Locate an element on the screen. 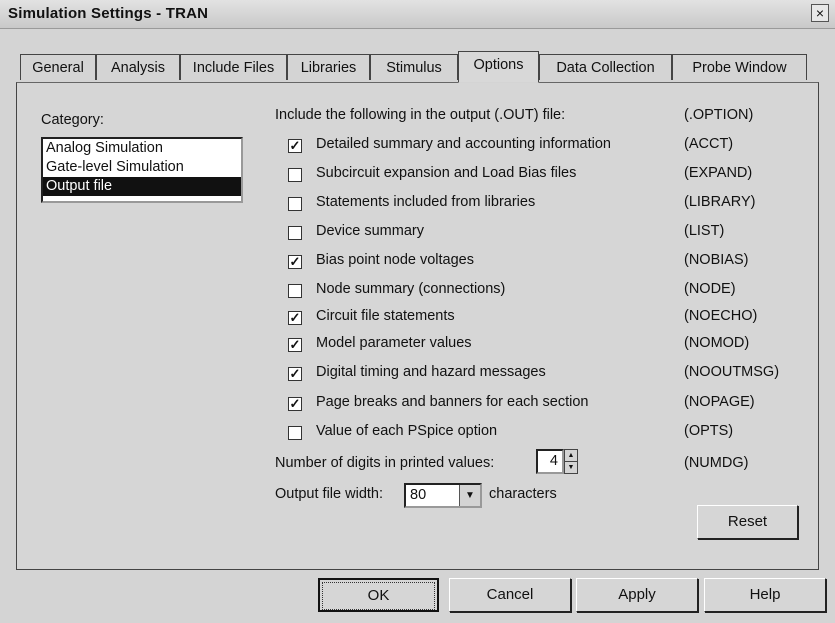  checkbox-list is located at coordinates (295, 233).